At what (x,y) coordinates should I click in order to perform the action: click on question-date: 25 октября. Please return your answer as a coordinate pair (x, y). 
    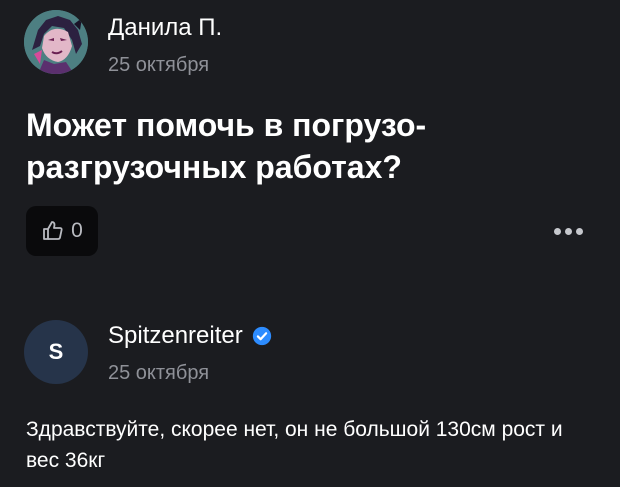
    Looking at the image, I should click on (159, 65).